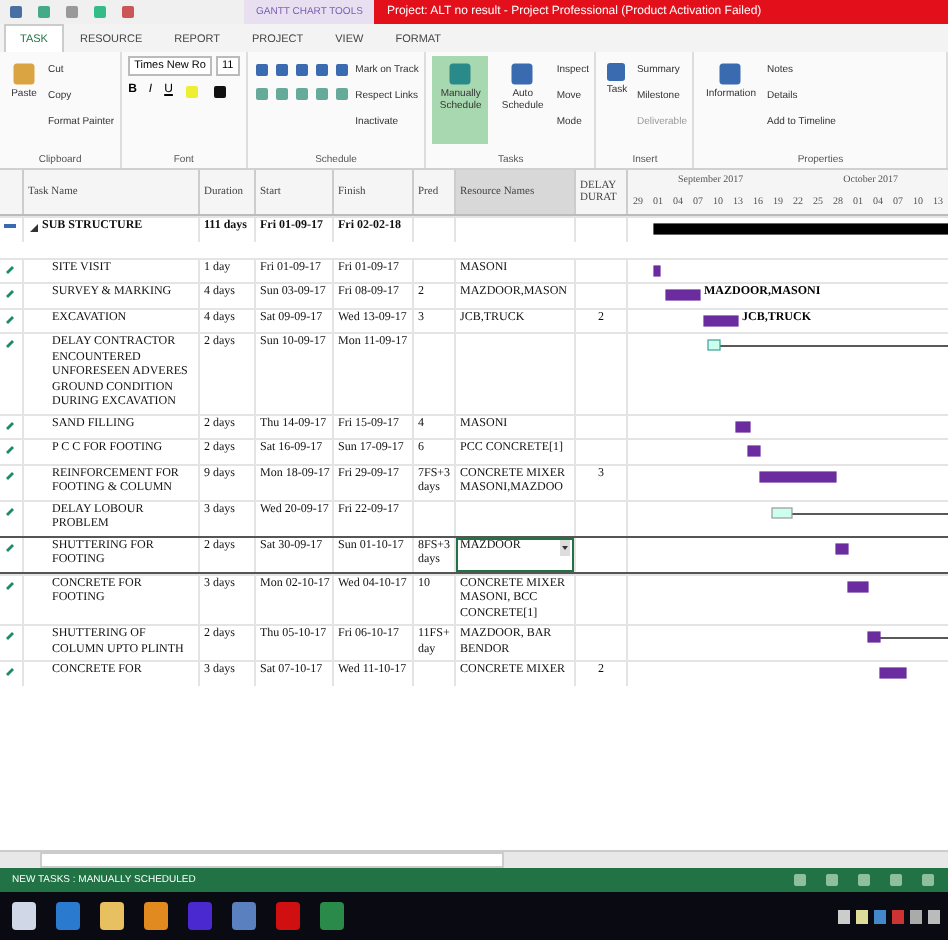 Image resolution: width=948 pixels, height=948 pixels. I want to click on link-line, so click(913, 638).